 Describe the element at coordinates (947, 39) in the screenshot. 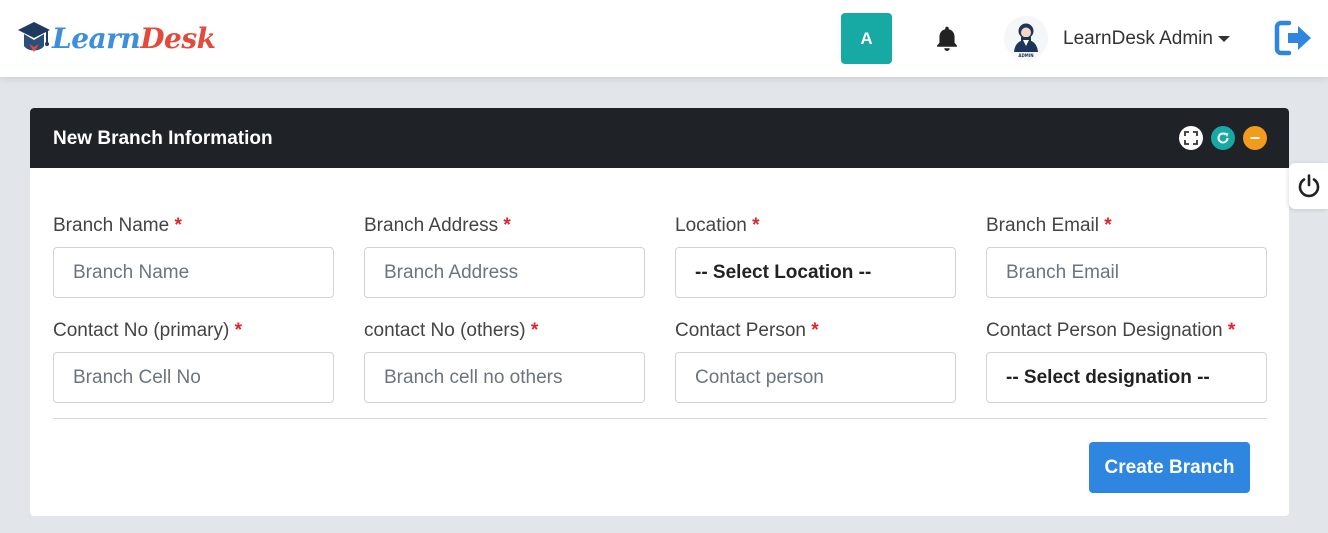

I see `bell-icon` at that location.